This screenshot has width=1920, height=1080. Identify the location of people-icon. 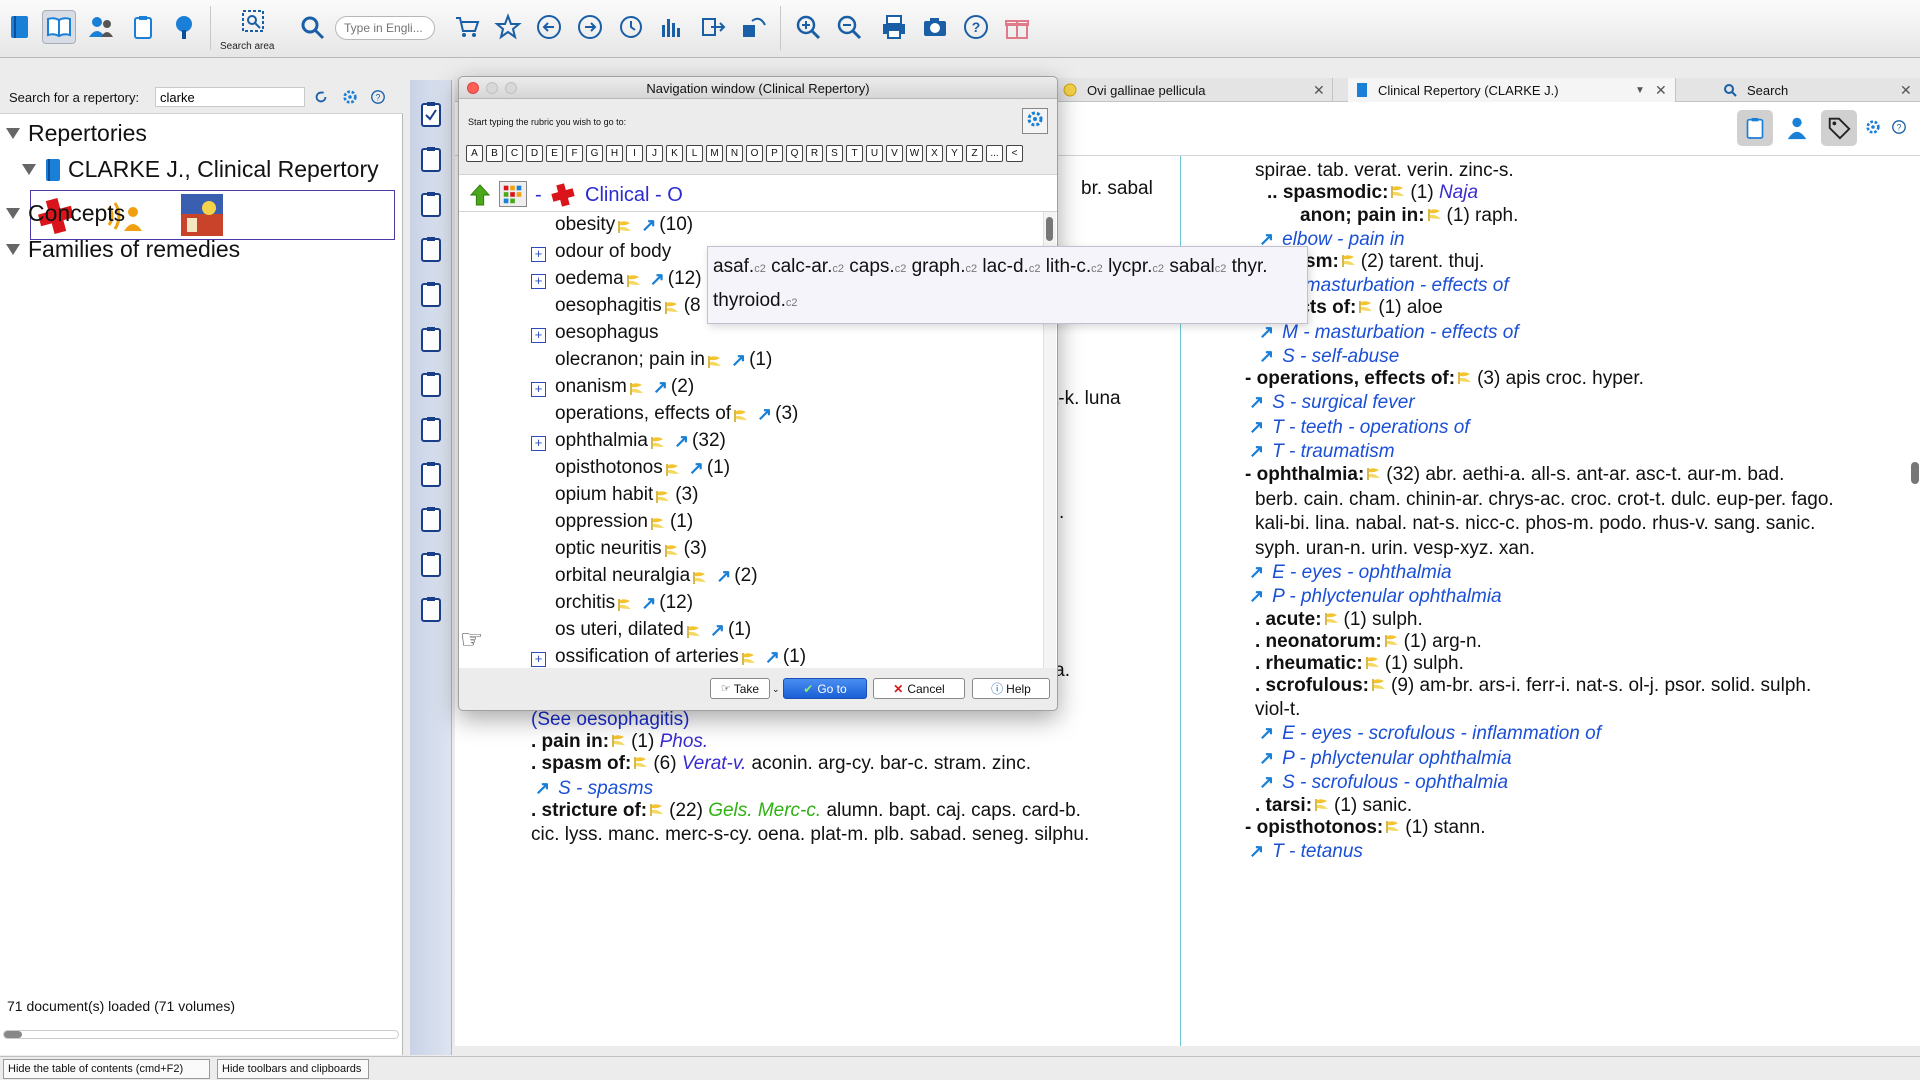
(101, 27).